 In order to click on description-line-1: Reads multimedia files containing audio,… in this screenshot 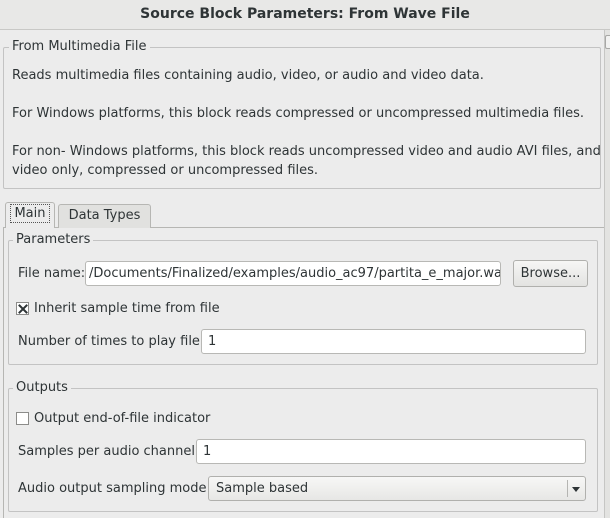, I will do `click(248, 75)`.